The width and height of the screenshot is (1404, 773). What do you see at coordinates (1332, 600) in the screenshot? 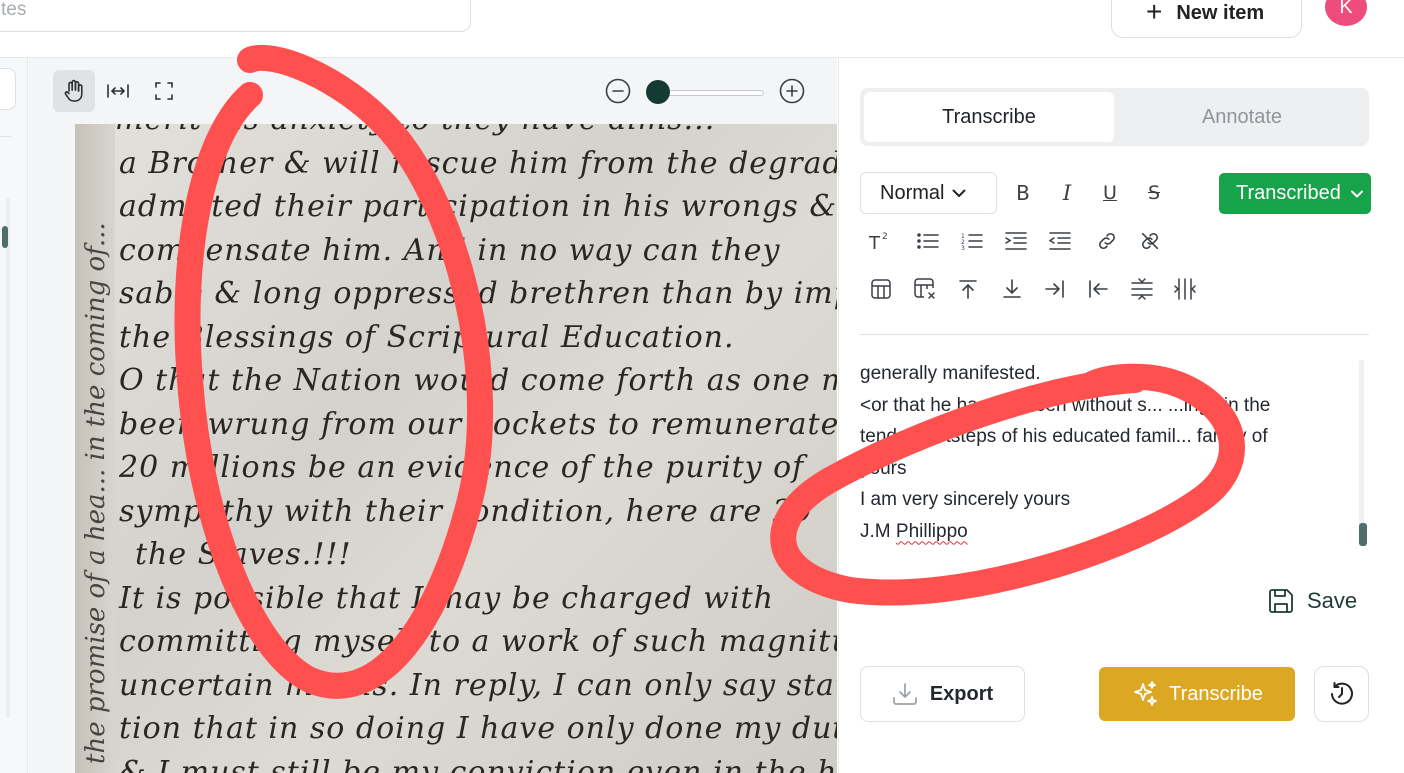
I see `save-label: Save` at bounding box center [1332, 600].